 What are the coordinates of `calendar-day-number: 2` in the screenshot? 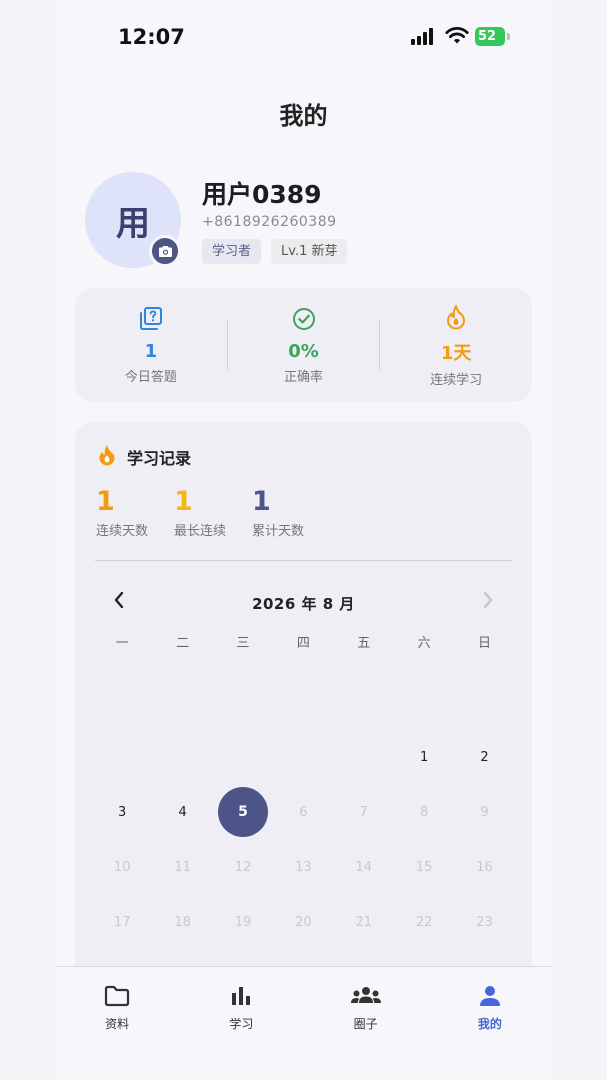 It's located at (484, 757).